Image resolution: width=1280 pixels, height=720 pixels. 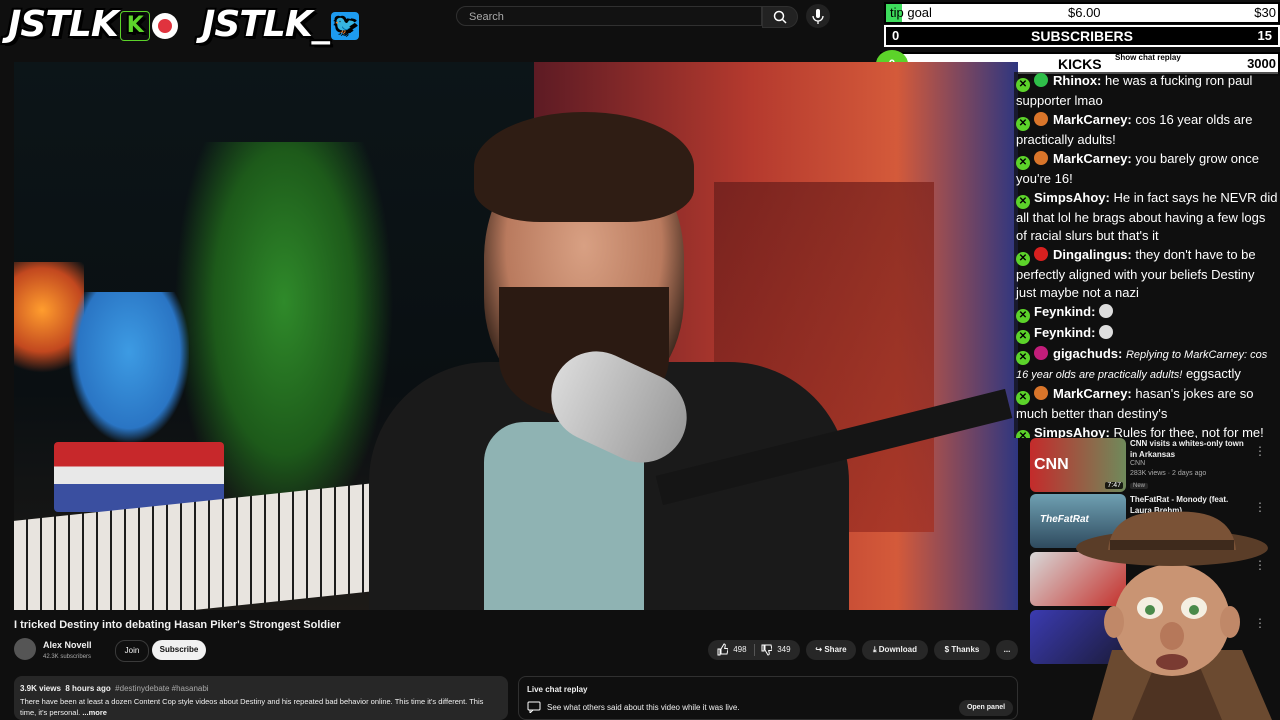 I want to click on search-input: Search, so click(x=609, y=16).